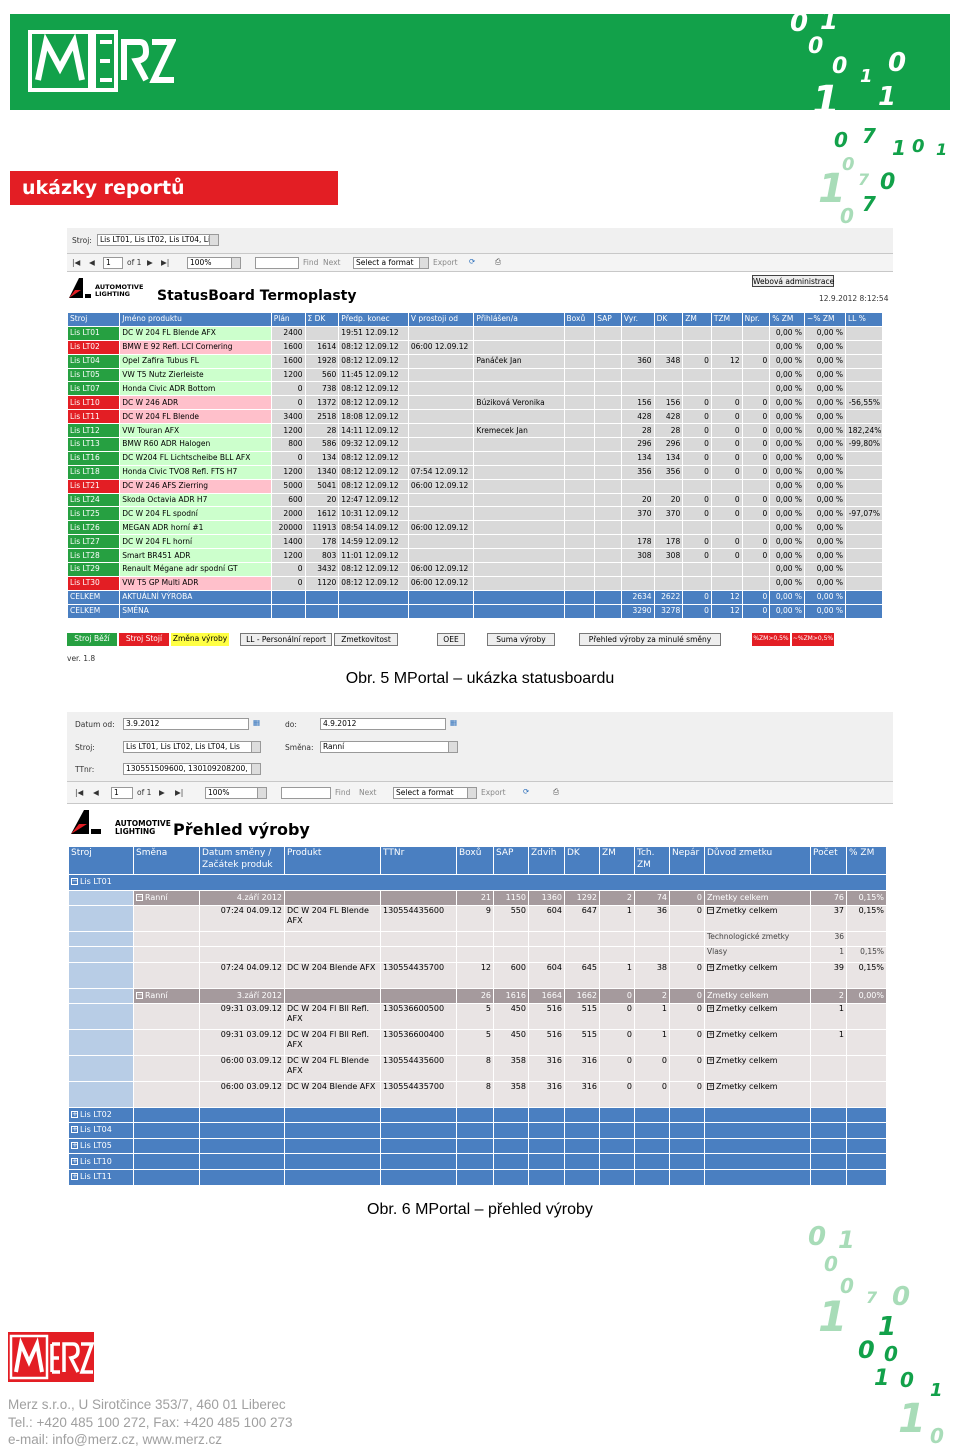  What do you see at coordinates (521, 639) in the screenshot?
I see `production-sum-button: Suma výroby` at bounding box center [521, 639].